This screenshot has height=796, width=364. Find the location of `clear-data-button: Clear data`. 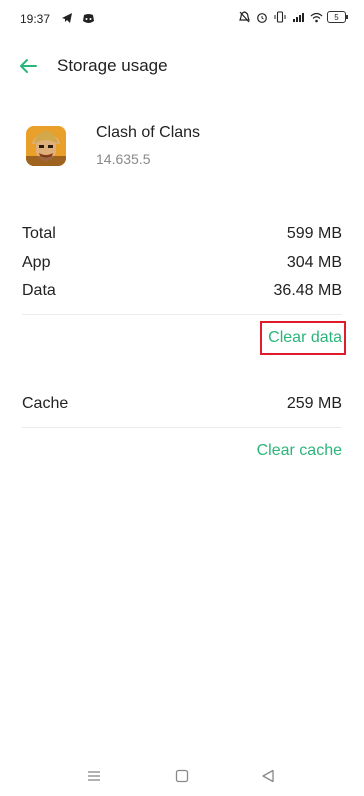

clear-data-button: Clear data is located at coordinates (305, 338).